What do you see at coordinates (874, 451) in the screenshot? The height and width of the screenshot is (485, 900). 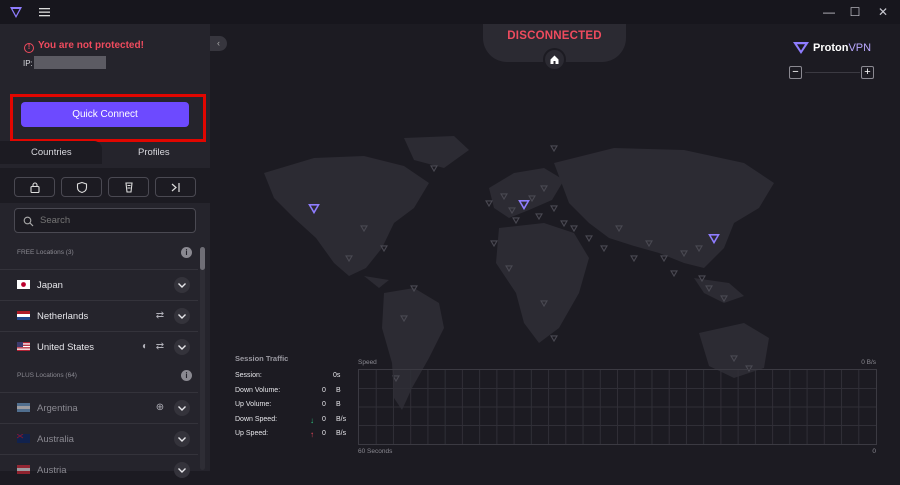 I see `time-end-label: 0` at bounding box center [874, 451].